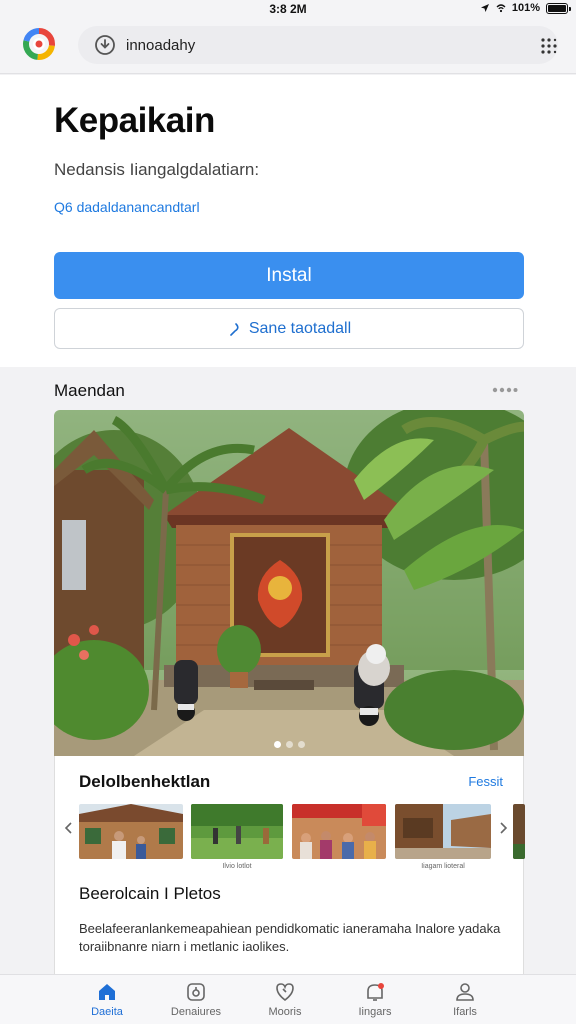 The height and width of the screenshot is (1024, 576). I want to click on share-button: Sane taotadall, so click(289, 328).